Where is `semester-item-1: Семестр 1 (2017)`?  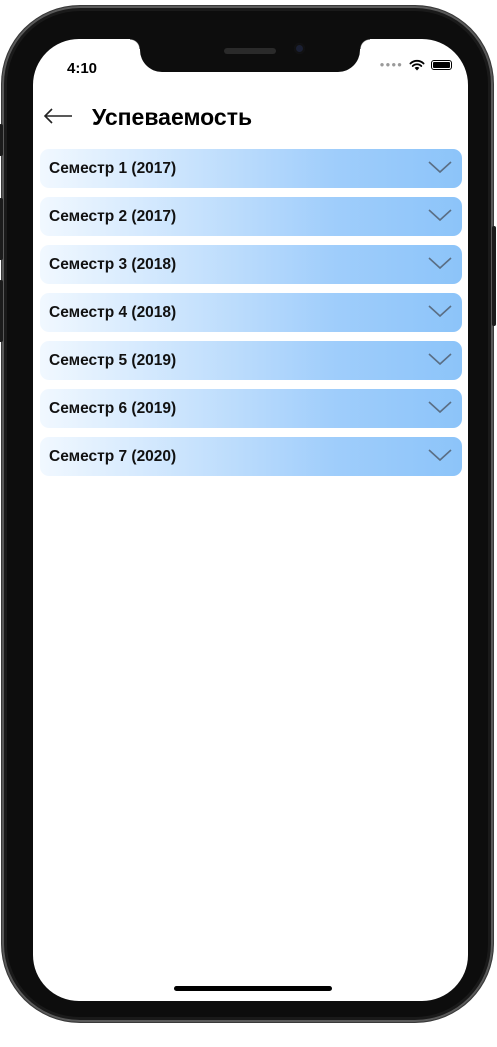 semester-item-1: Семестр 1 (2017) is located at coordinates (251, 168).